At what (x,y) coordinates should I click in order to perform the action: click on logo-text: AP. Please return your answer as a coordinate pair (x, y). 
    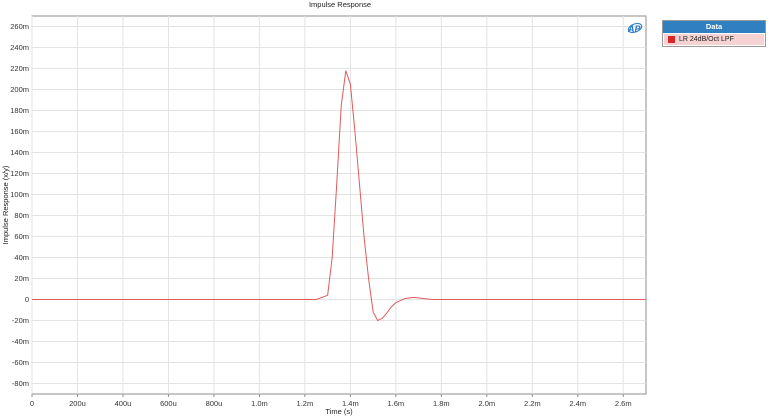
    Looking at the image, I should click on (634, 29).